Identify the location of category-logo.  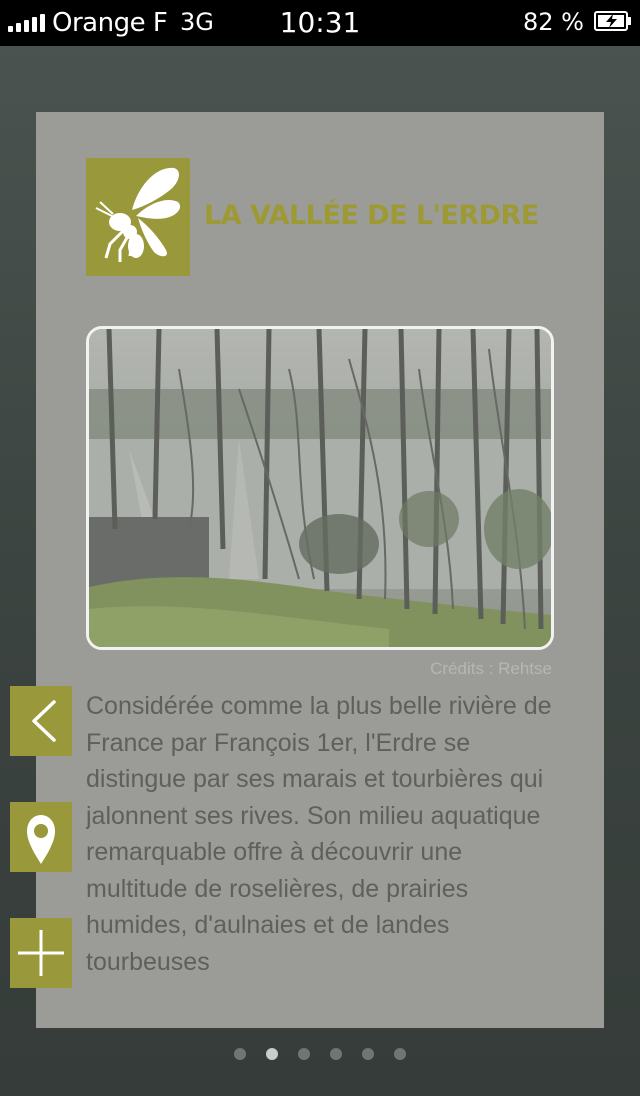
(138, 217).